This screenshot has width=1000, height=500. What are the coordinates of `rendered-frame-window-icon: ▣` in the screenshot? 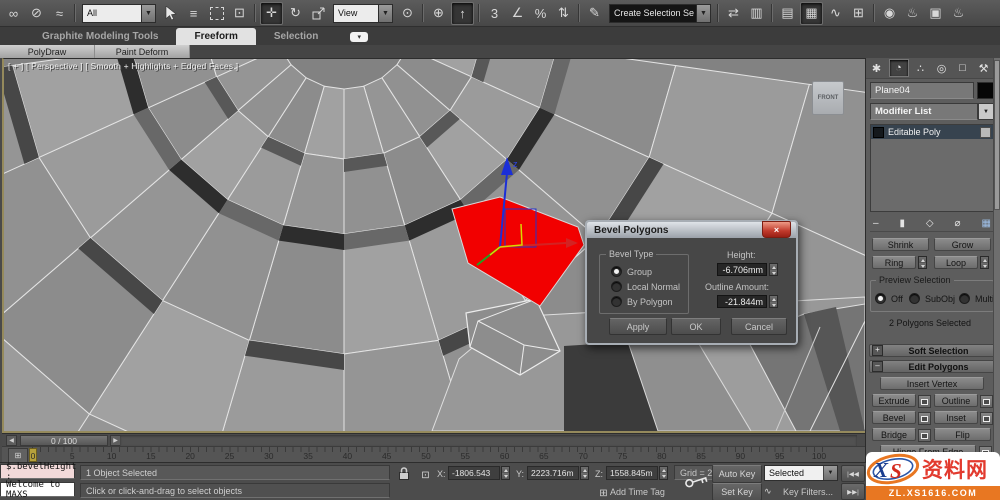 It's located at (935, 13).